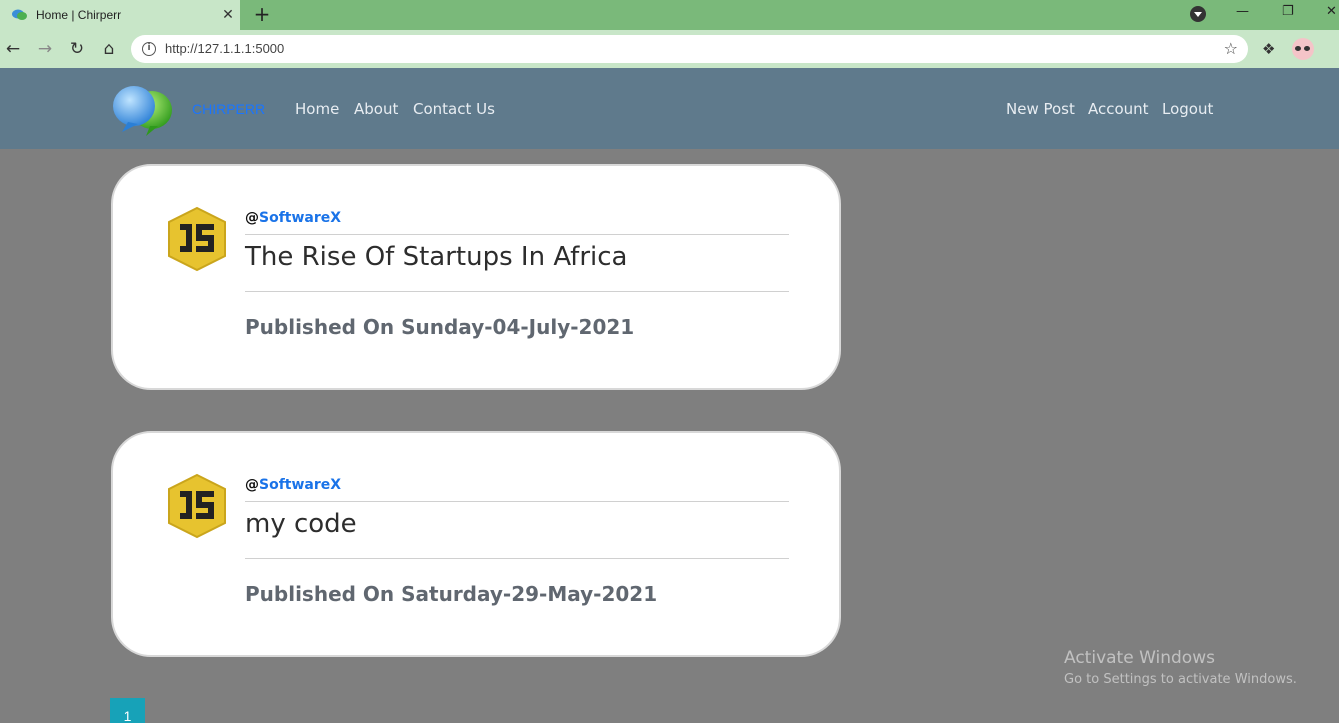 The image size is (1339, 723). What do you see at coordinates (436, 257) in the screenshot?
I see `post-title-link: The Rise Of Startups In Africa` at bounding box center [436, 257].